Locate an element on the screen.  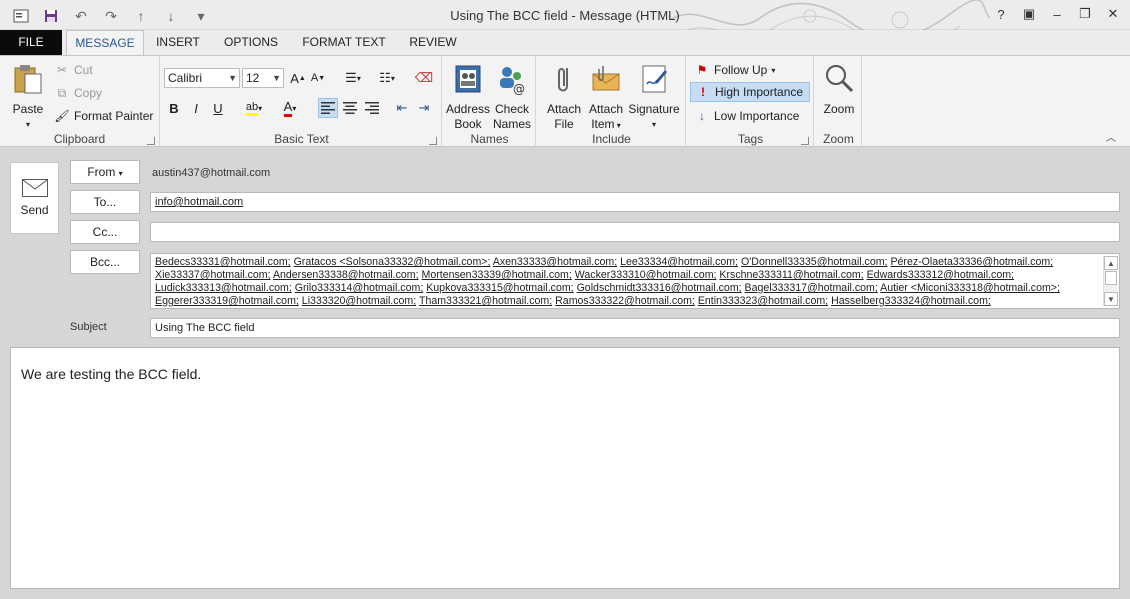
bcc-recipient: Pérez-Olaeta33336@hotmail.com; is located at coordinates (971, 262).